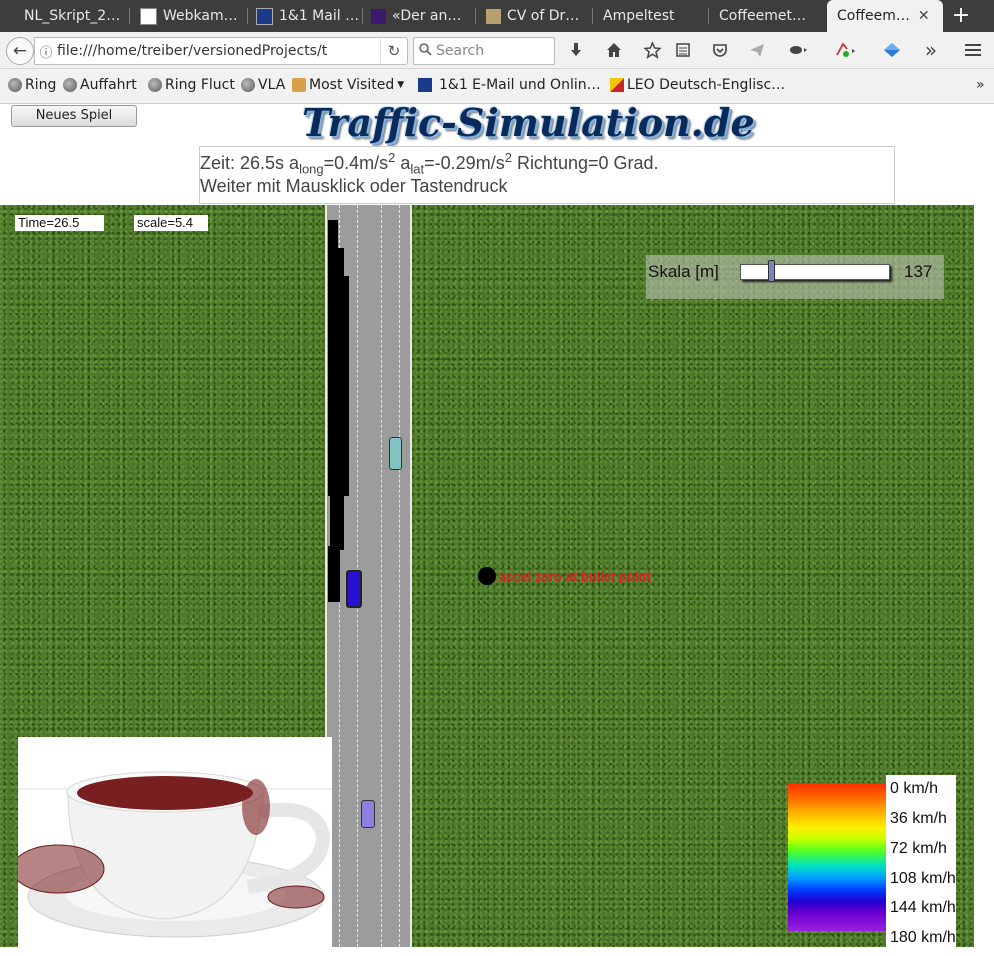  Describe the element at coordinates (425, 85) in the screenshot. I see `mail-icon` at that location.